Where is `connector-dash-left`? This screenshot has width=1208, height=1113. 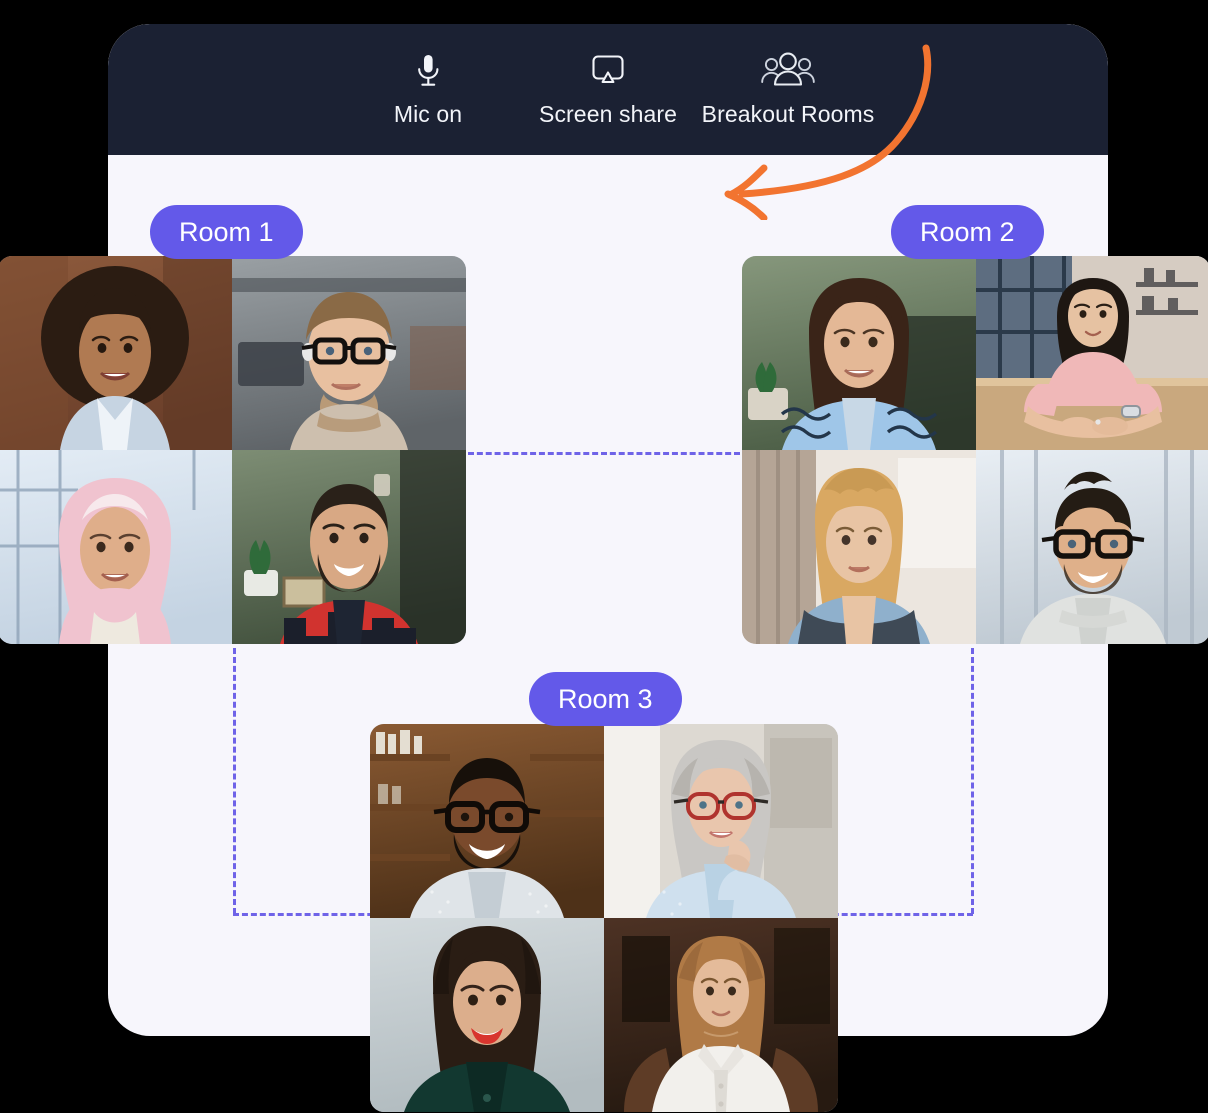 connector-dash-left is located at coordinates (234, 781).